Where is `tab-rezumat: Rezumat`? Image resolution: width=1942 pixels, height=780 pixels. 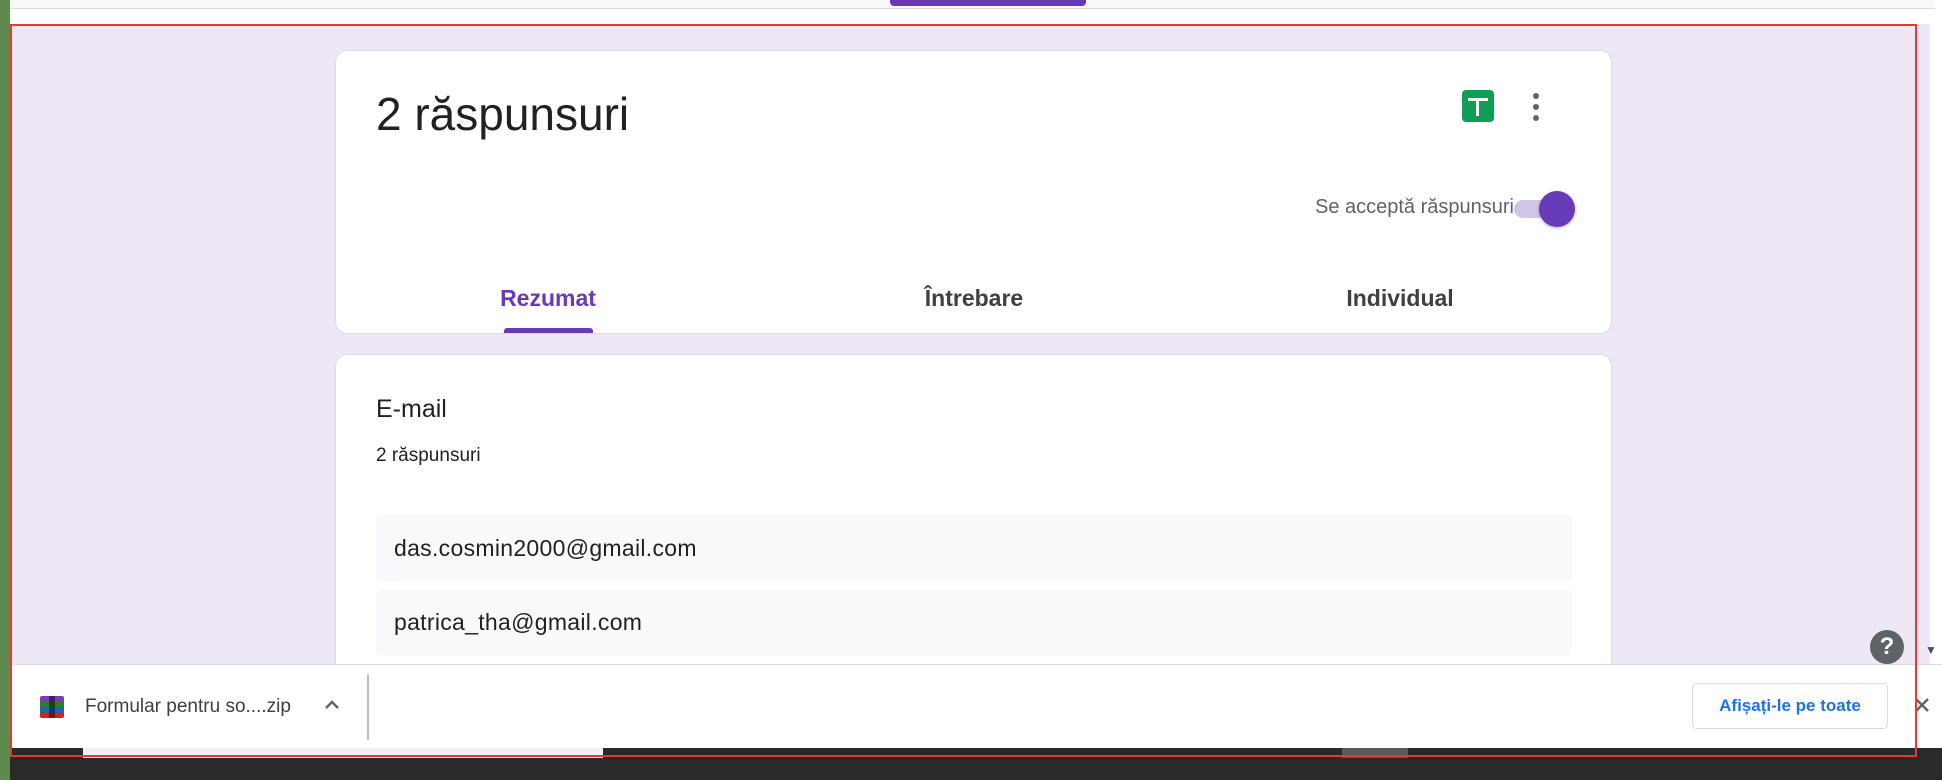
tab-rezumat: Rezumat is located at coordinates (548, 298).